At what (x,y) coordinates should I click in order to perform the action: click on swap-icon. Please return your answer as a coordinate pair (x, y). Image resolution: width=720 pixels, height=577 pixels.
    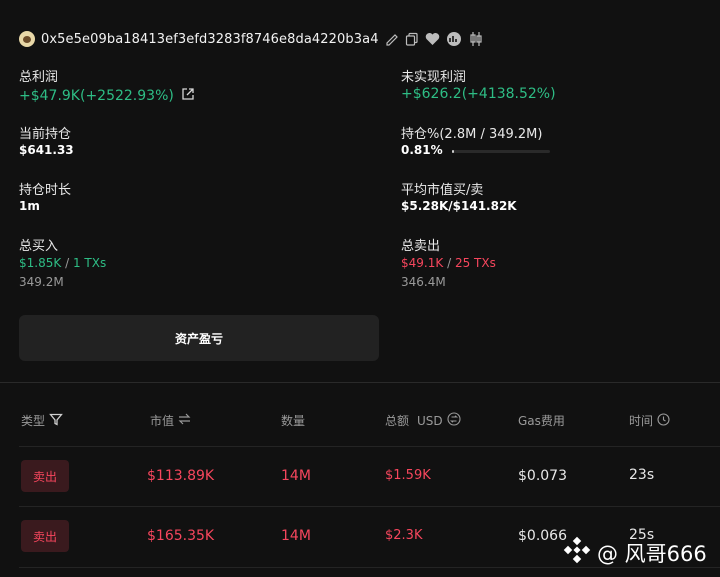
    Looking at the image, I should click on (184, 420).